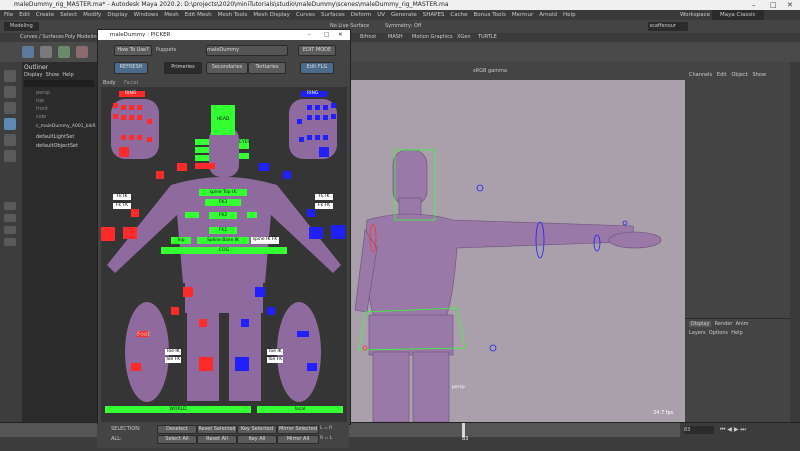  What do you see at coordinates (223, 120) in the screenshot?
I see `head-control: HEAD` at bounding box center [223, 120].